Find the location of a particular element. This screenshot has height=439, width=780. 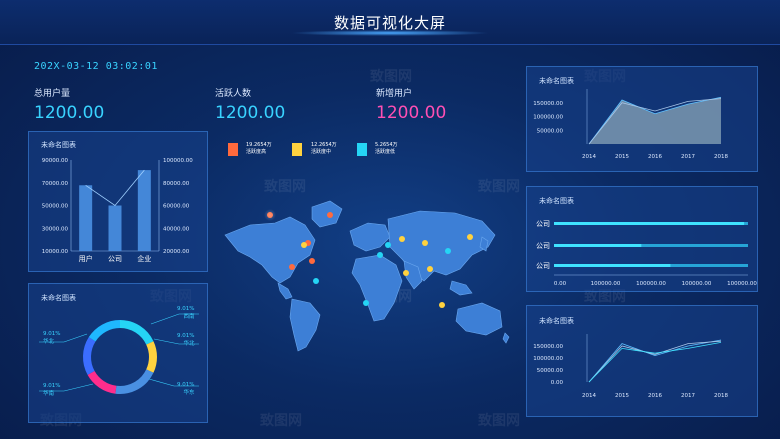

x-tick-label: 用户 is located at coordinates (86, 258).